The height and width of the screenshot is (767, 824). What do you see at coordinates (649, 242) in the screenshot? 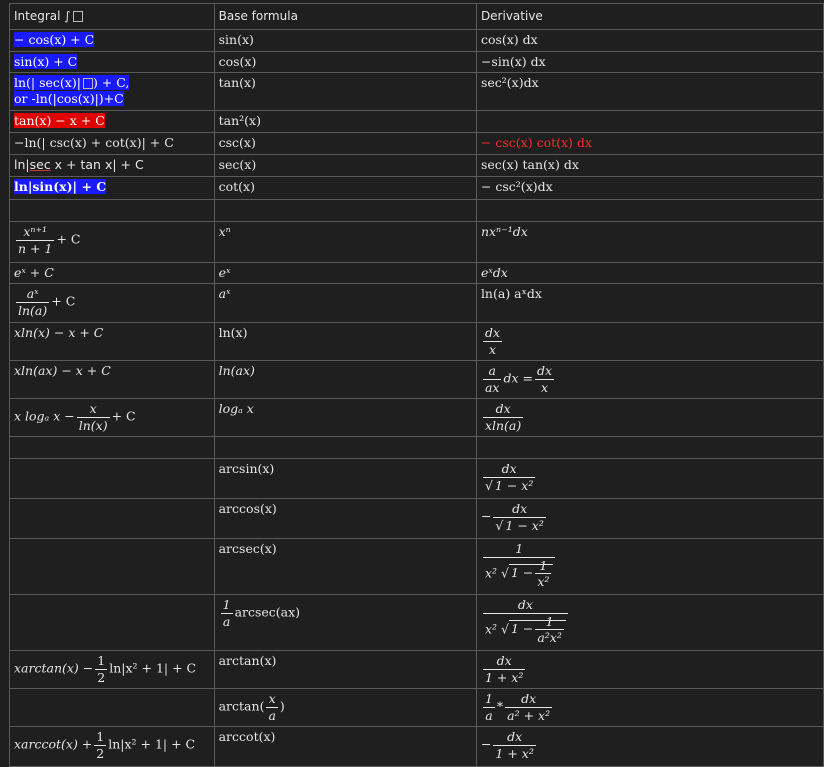
I see `cell-derivative: nxⁿ⁻¹dx` at bounding box center [649, 242].